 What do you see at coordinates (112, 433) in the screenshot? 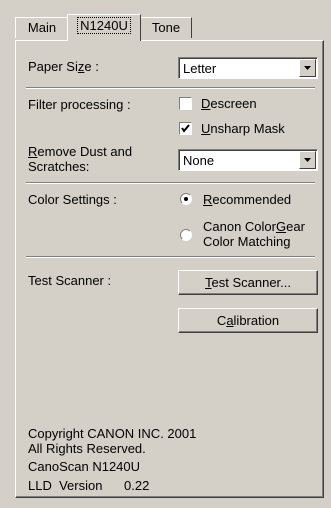
I see `copyright-text: Copyright CANON INC. 2001` at bounding box center [112, 433].